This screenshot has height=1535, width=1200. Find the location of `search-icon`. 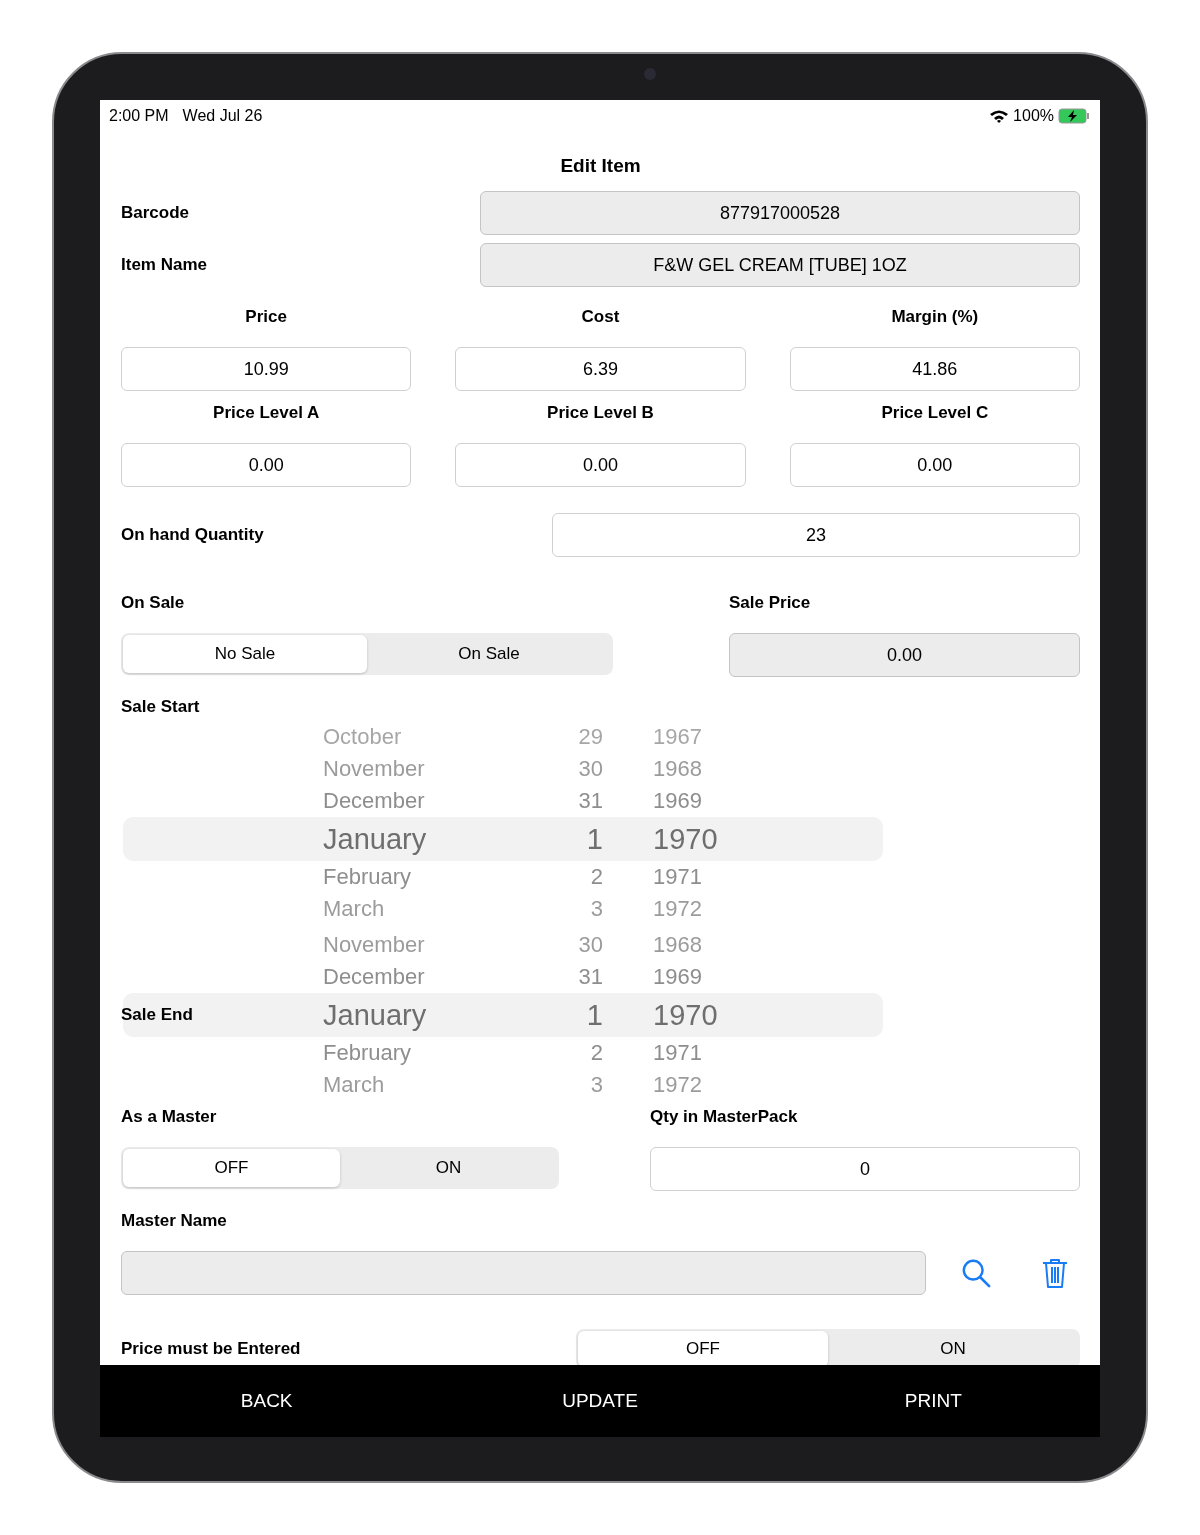

search-icon is located at coordinates (976, 1273).